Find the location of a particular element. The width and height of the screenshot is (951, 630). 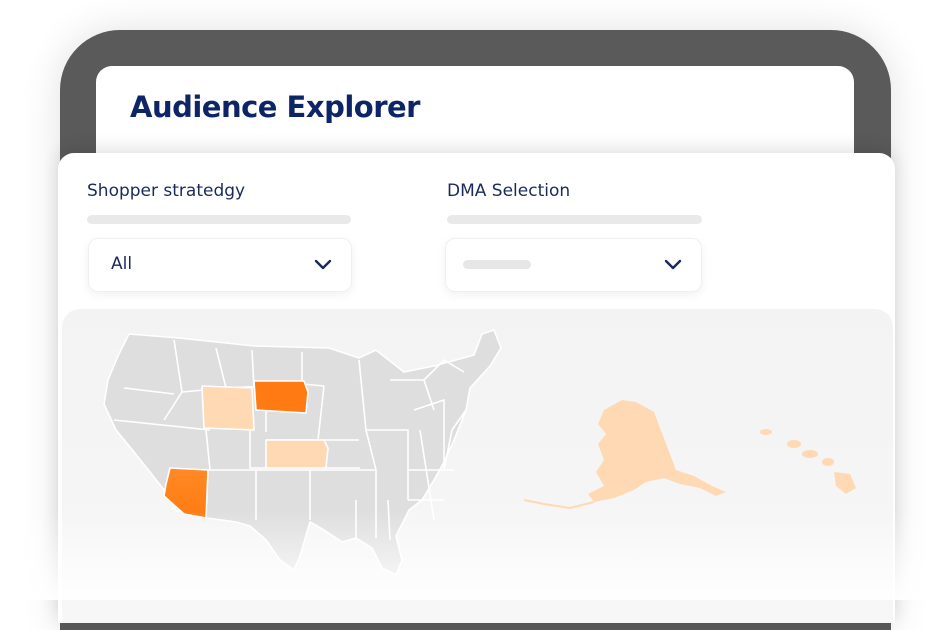

state-wyoming is located at coordinates (228, 408).